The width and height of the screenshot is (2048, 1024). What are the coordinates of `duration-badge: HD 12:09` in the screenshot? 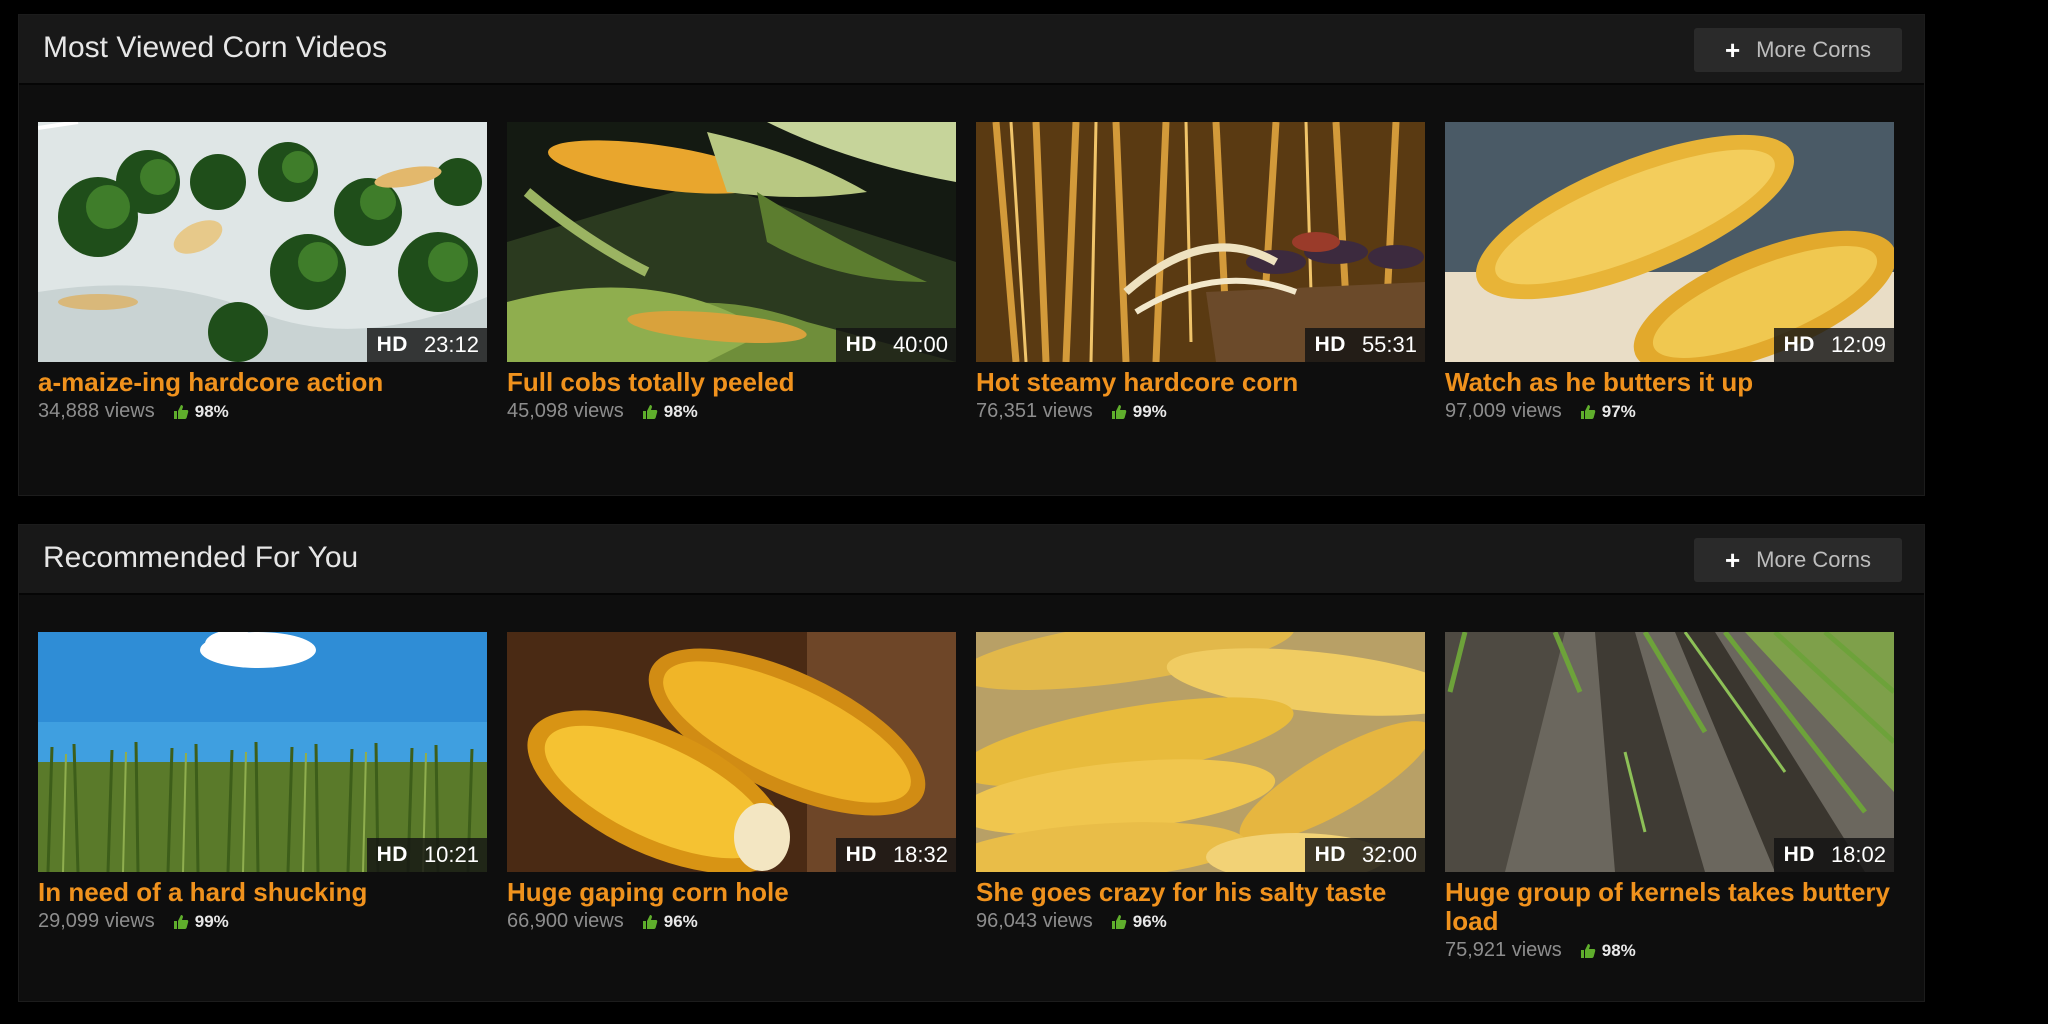 It's located at (1833, 345).